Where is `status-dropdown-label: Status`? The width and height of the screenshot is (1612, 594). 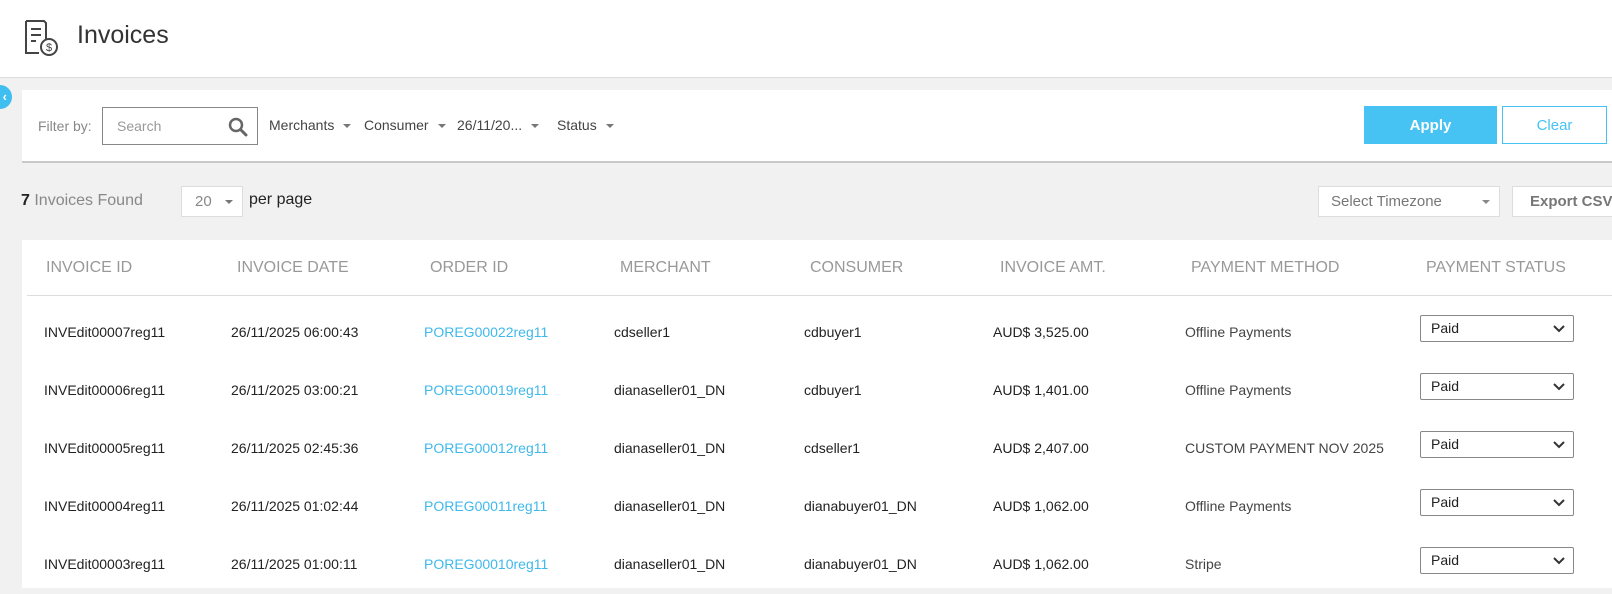
status-dropdown-label: Status is located at coordinates (577, 125).